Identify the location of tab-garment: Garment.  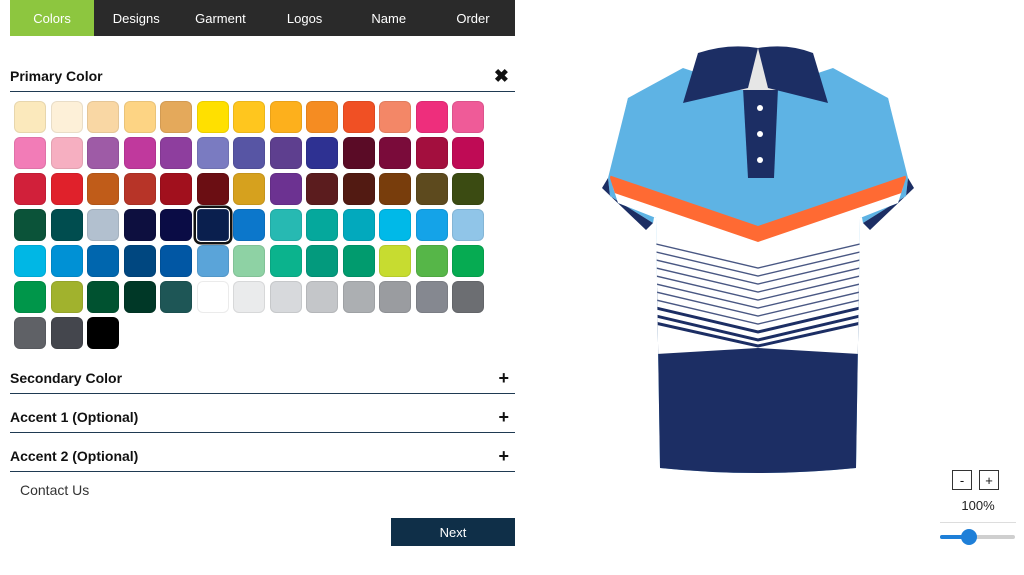
(220, 18).